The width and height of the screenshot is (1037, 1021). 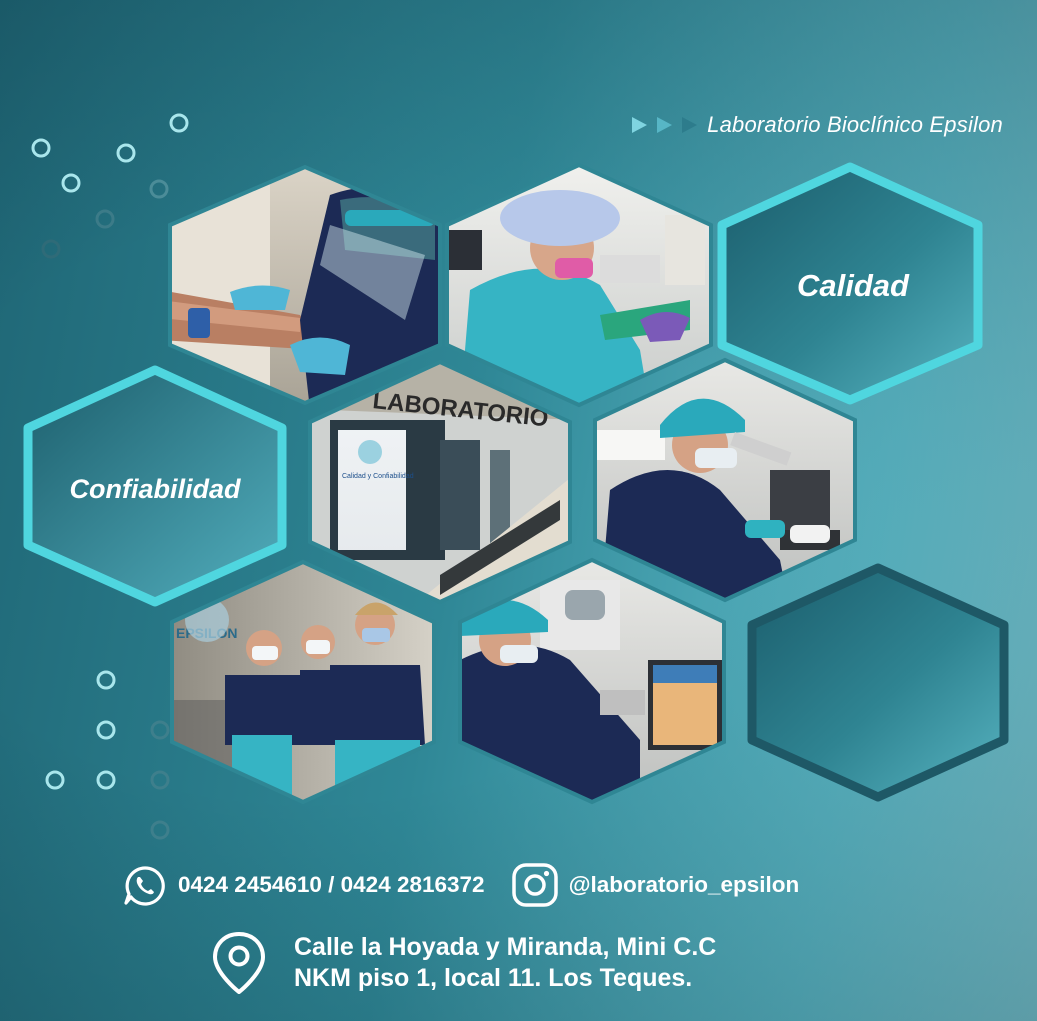 What do you see at coordinates (493, 978) in the screenshot?
I see `address-line-2: NKM piso 1, local 11. Los Teques.` at bounding box center [493, 978].